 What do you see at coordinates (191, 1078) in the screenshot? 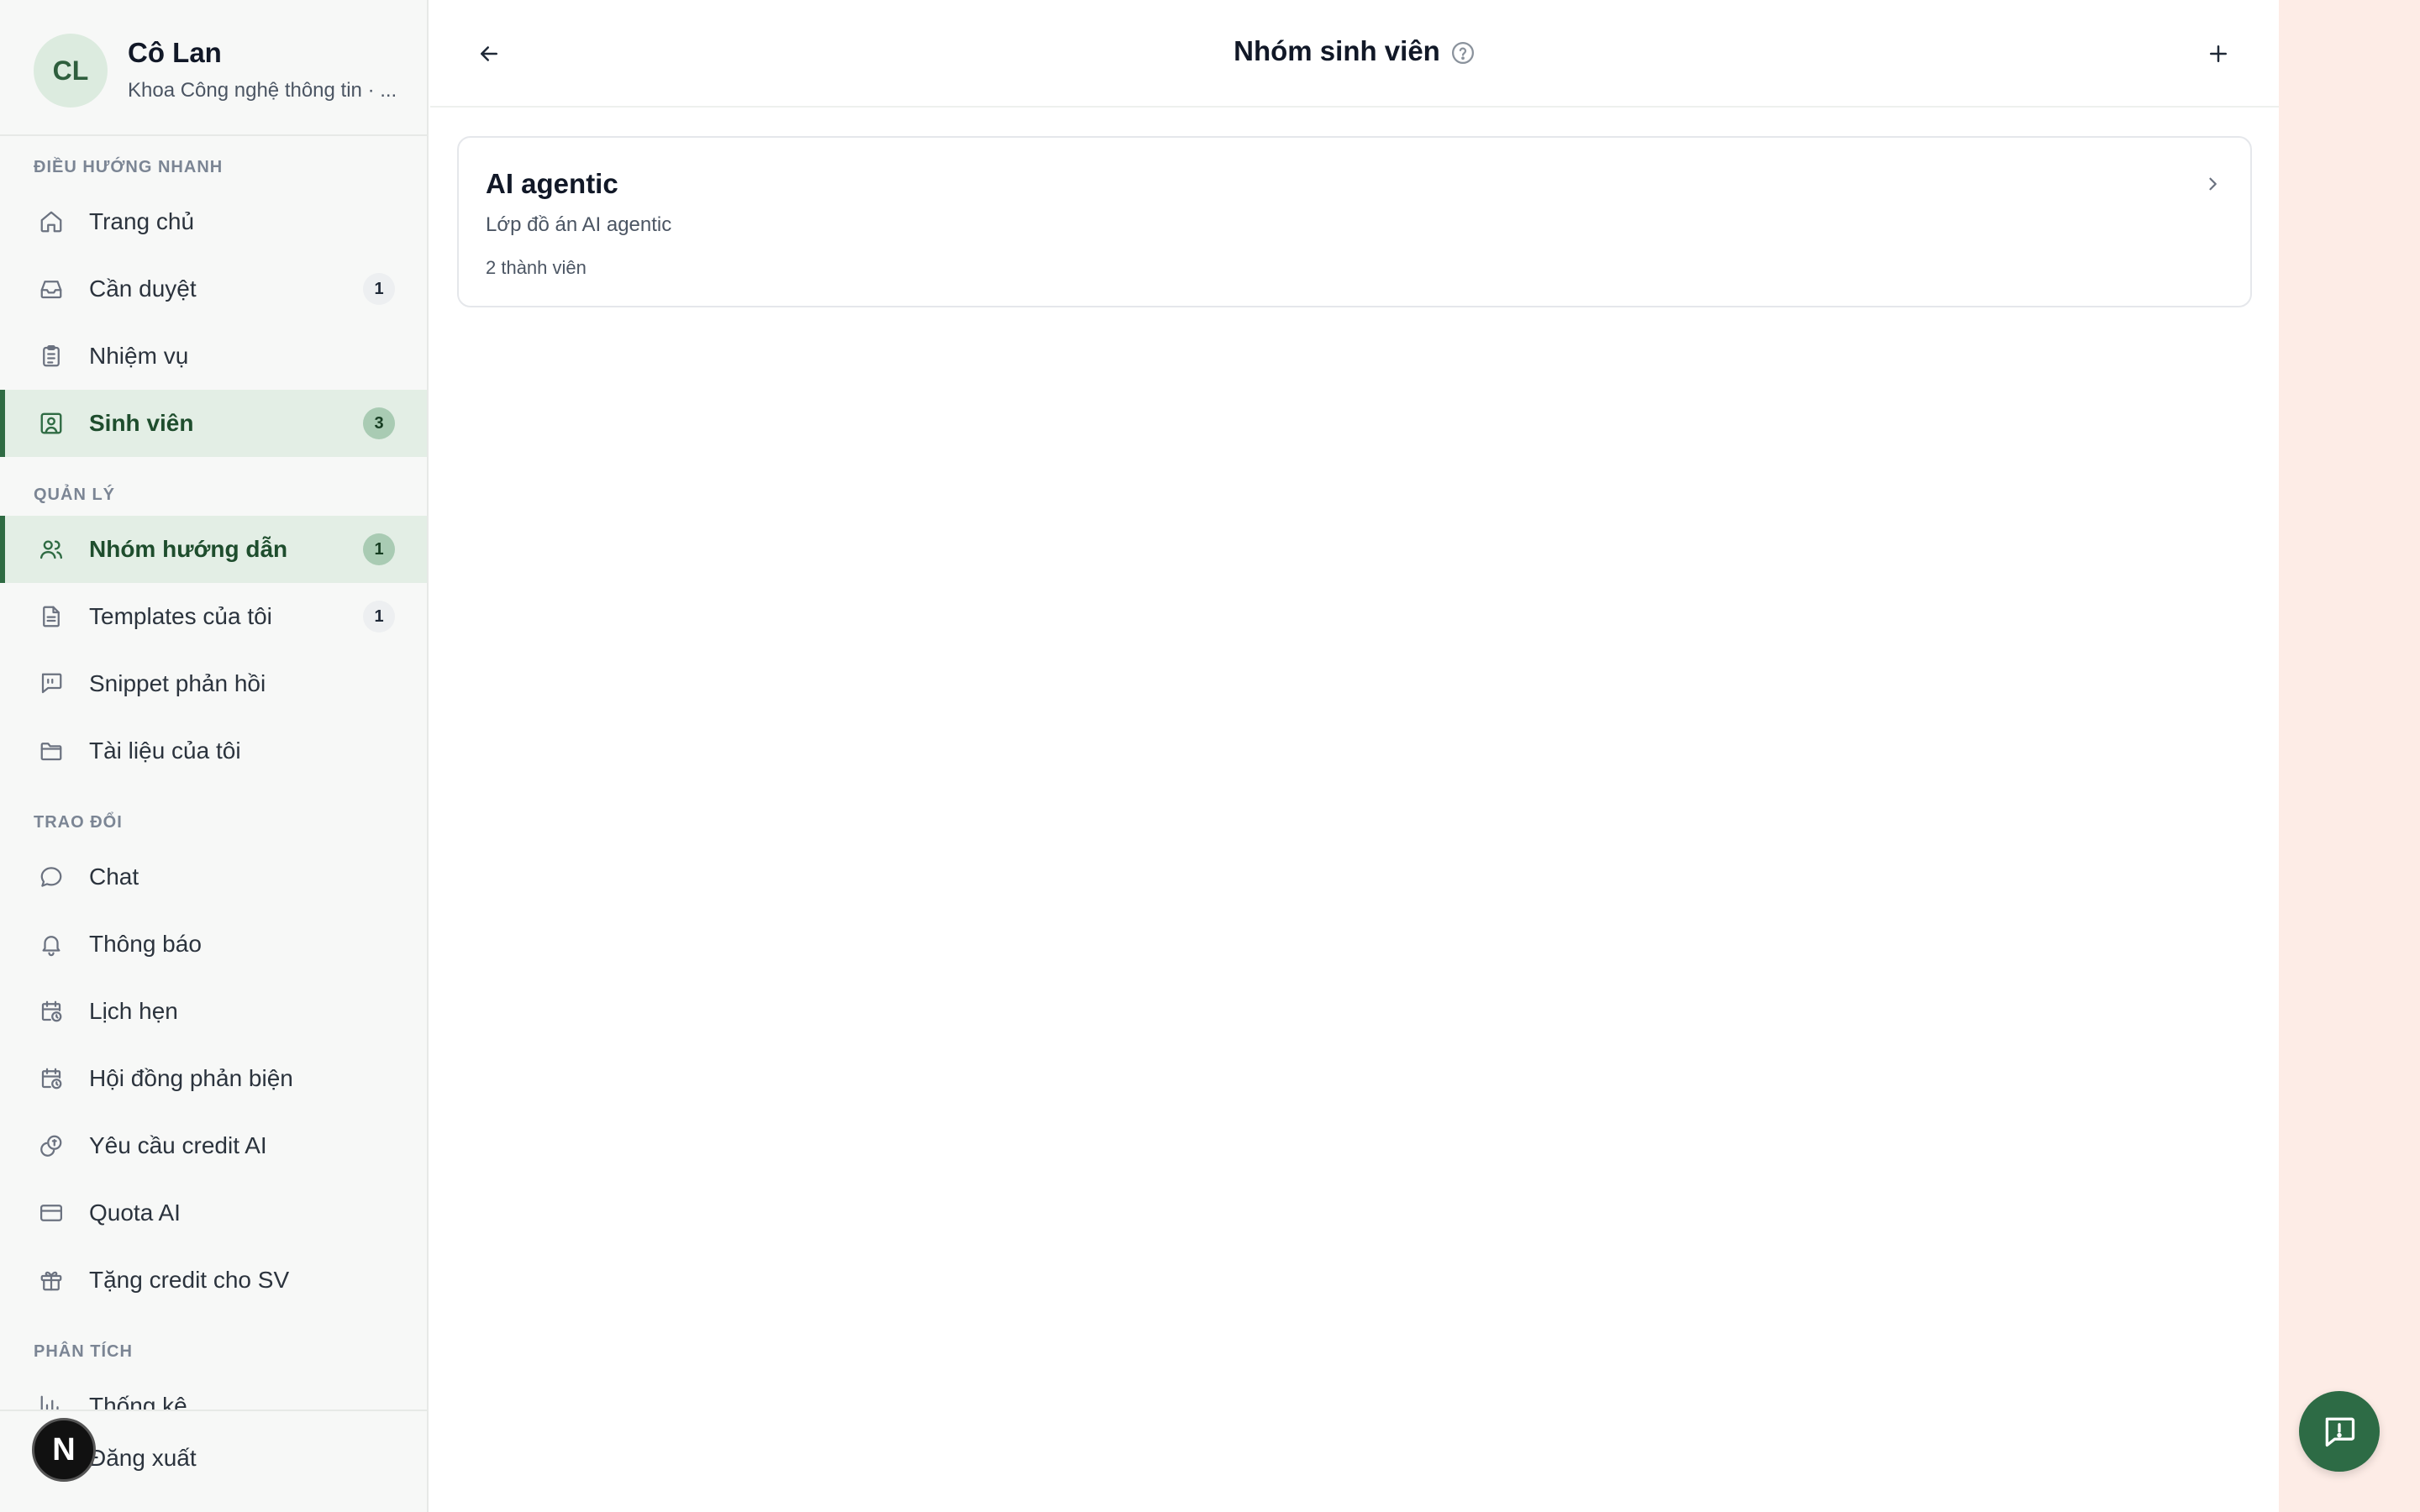
I see `sidebar-item-label: Hội đồng phản biện` at bounding box center [191, 1078].